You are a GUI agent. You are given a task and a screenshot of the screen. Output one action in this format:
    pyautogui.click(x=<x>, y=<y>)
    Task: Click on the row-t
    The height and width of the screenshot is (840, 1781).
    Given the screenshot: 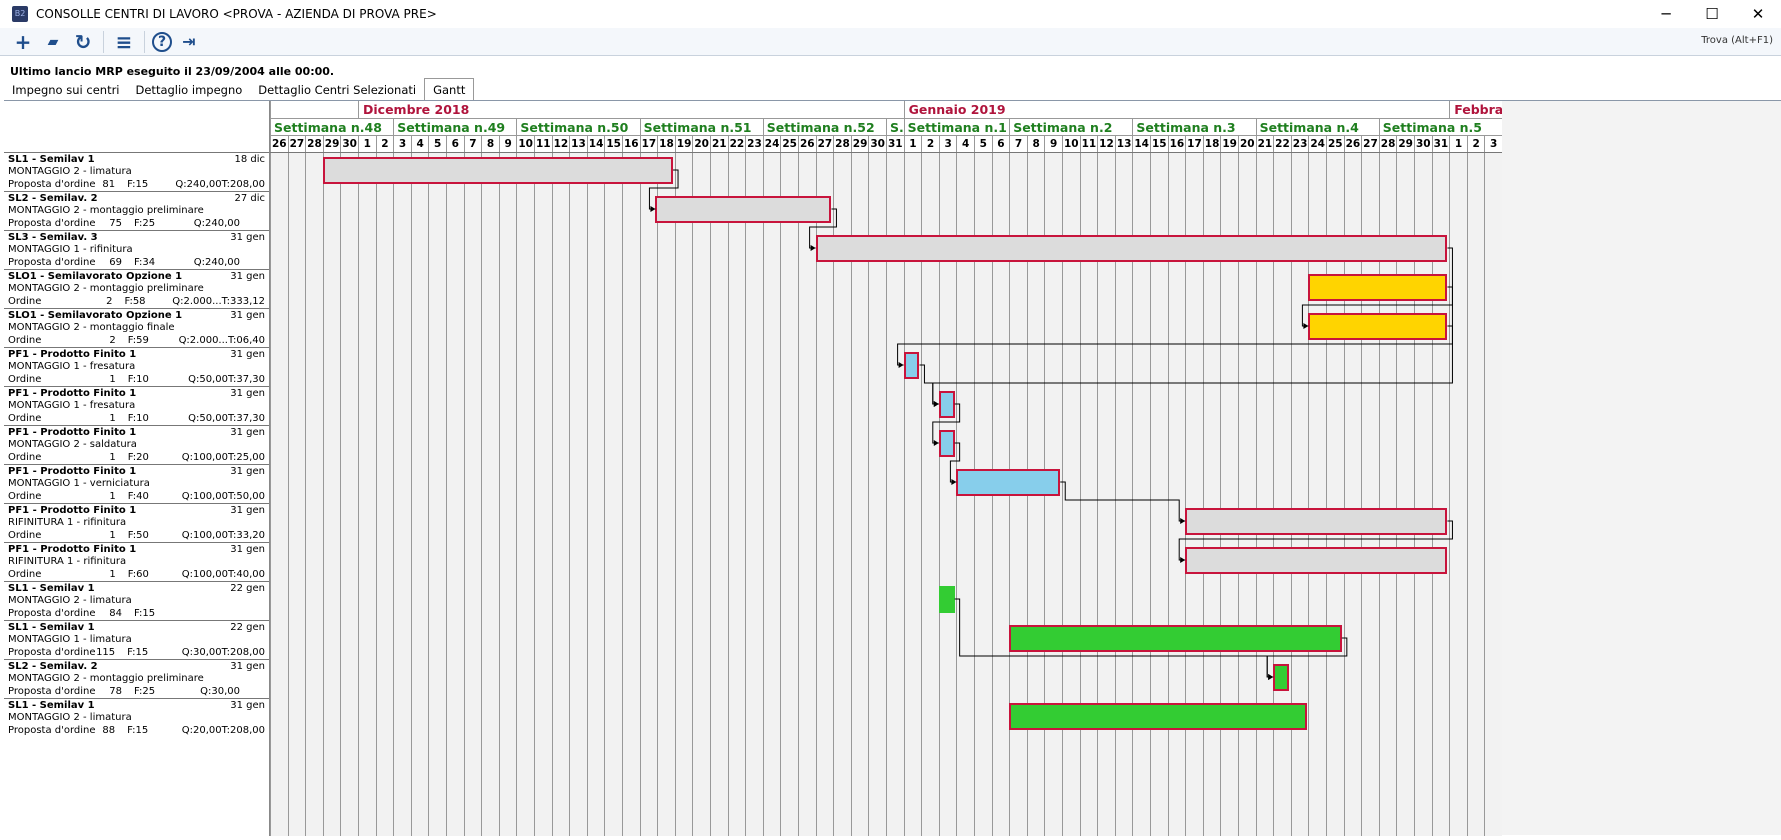 What is the action you would take?
    pyautogui.click(x=252, y=224)
    